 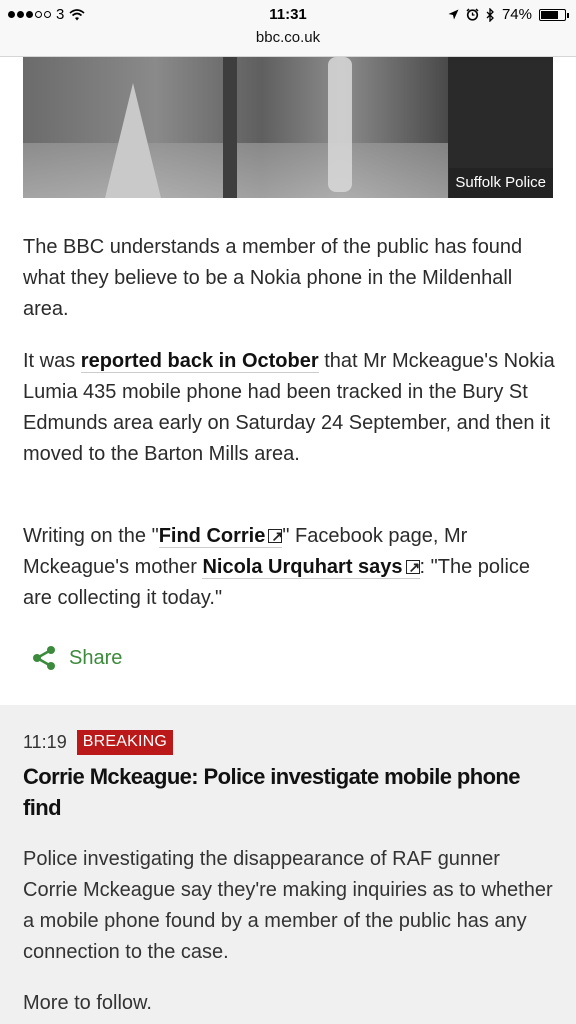 What do you see at coordinates (453, 14) in the screenshot?
I see `location-icon` at bounding box center [453, 14].